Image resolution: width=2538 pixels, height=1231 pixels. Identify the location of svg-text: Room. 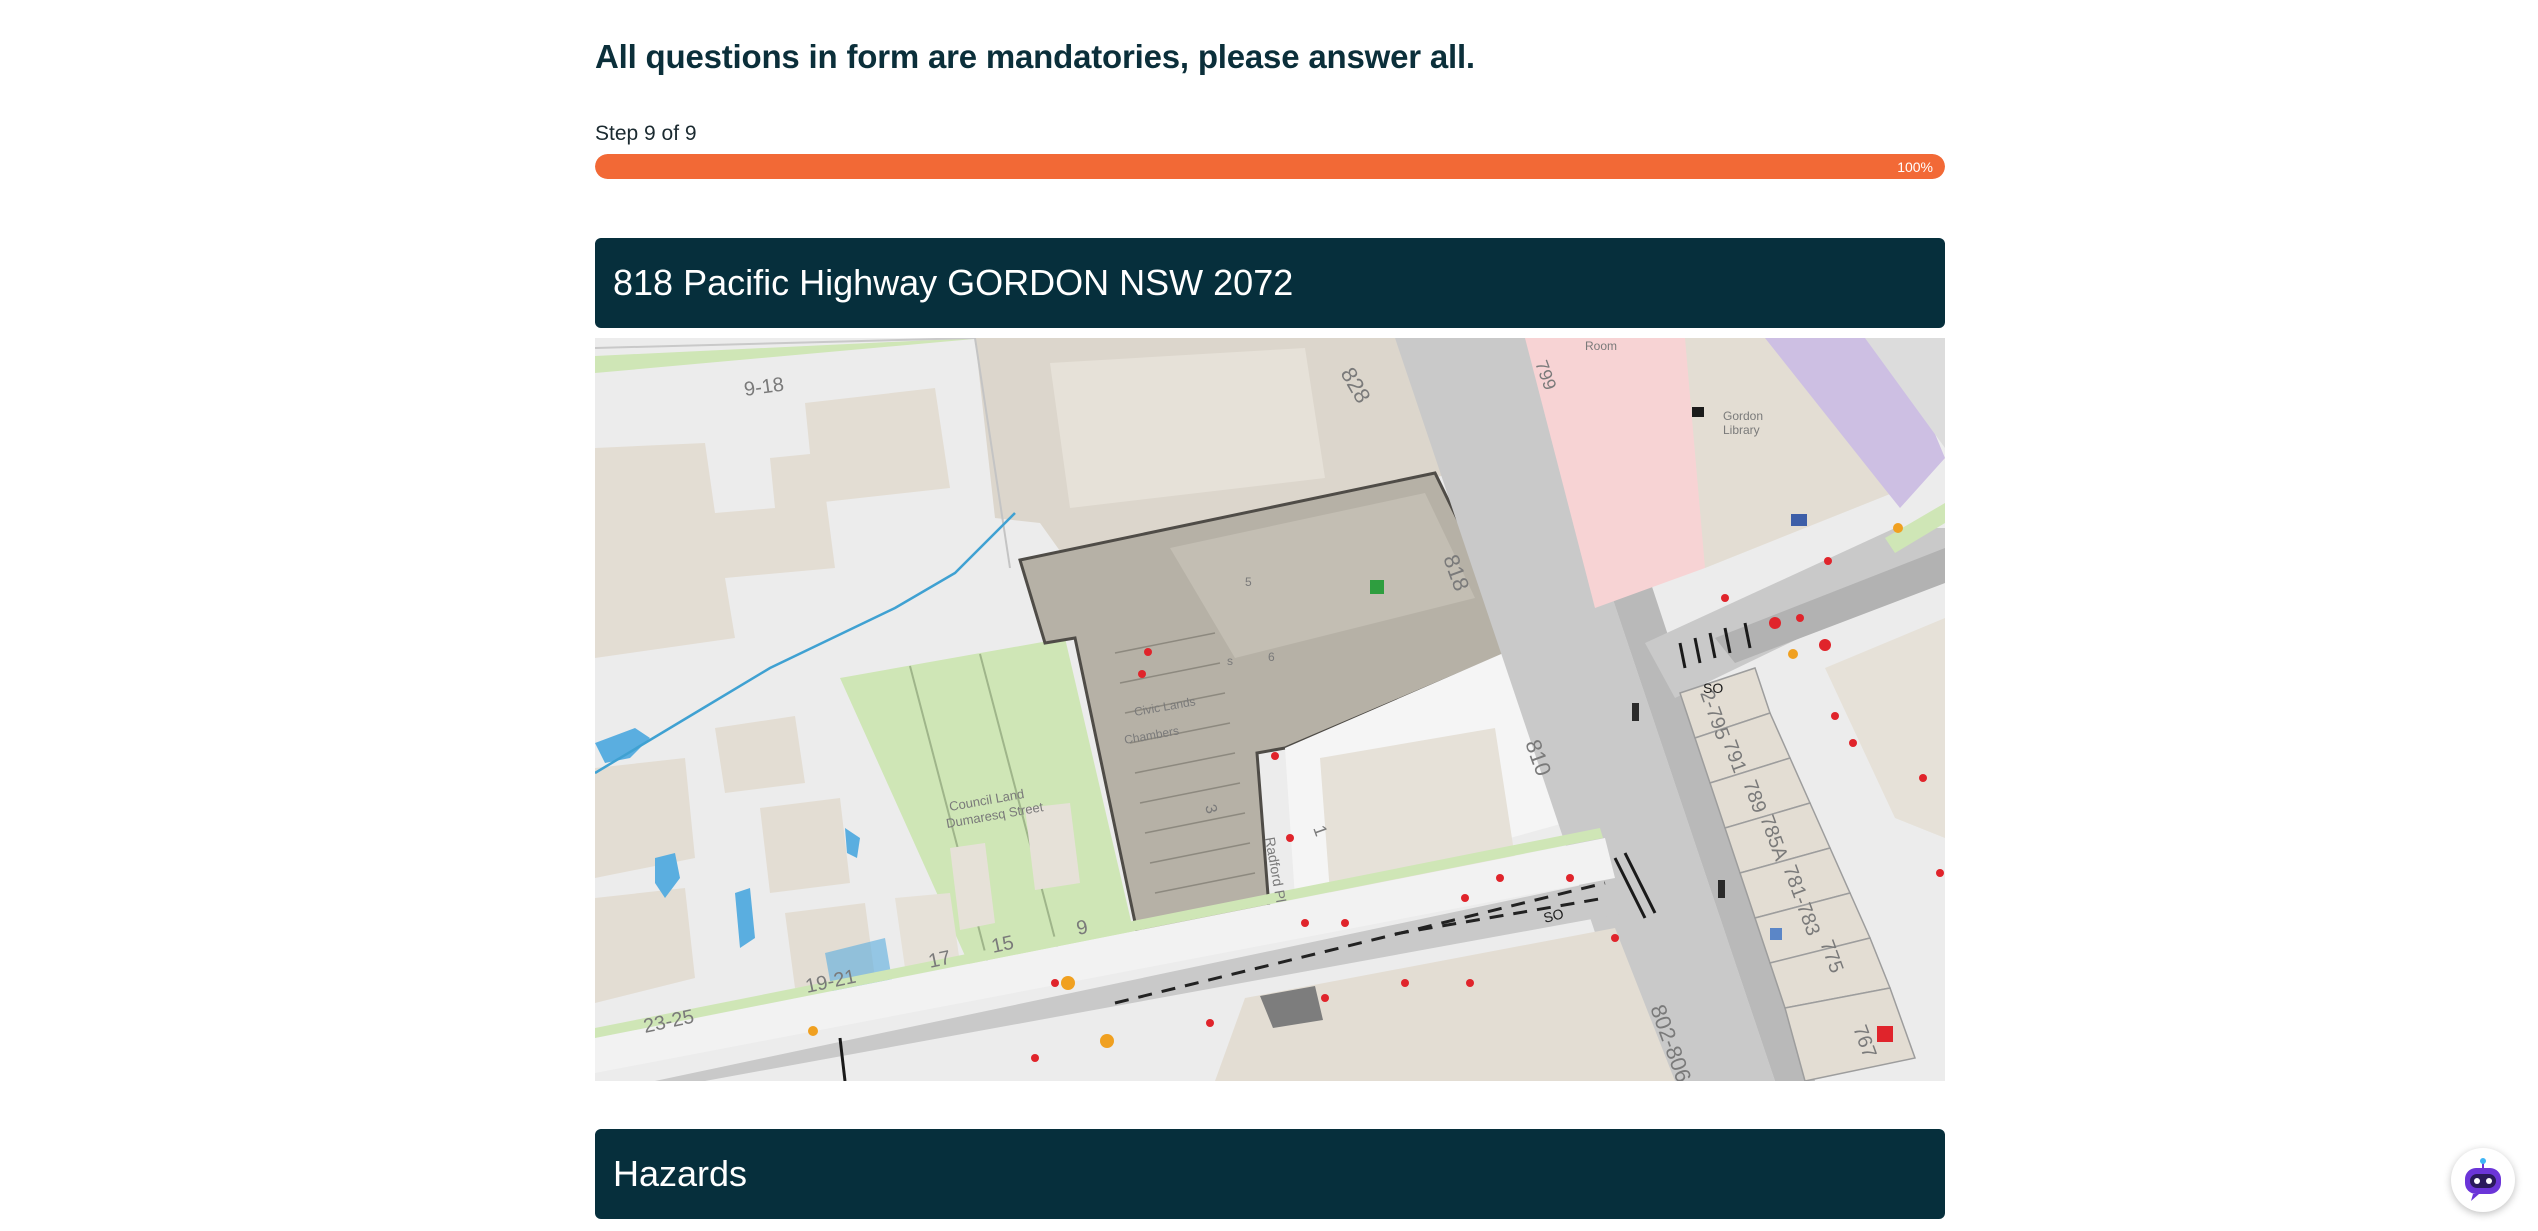
(1601, 346).